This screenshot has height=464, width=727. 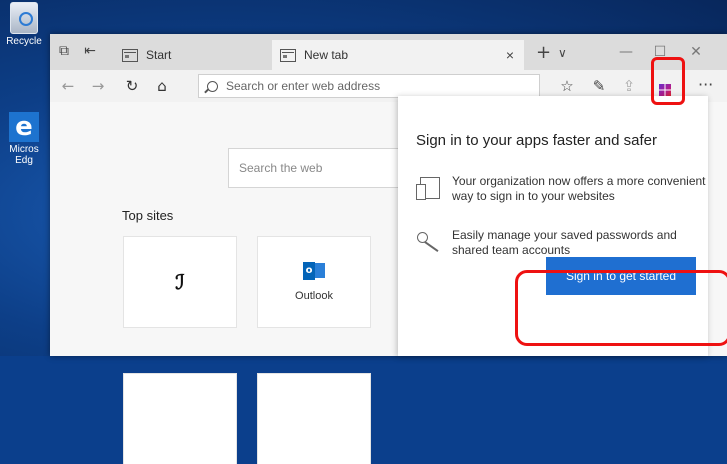 I want to click on web-search-input, so click(x=319, y=168).